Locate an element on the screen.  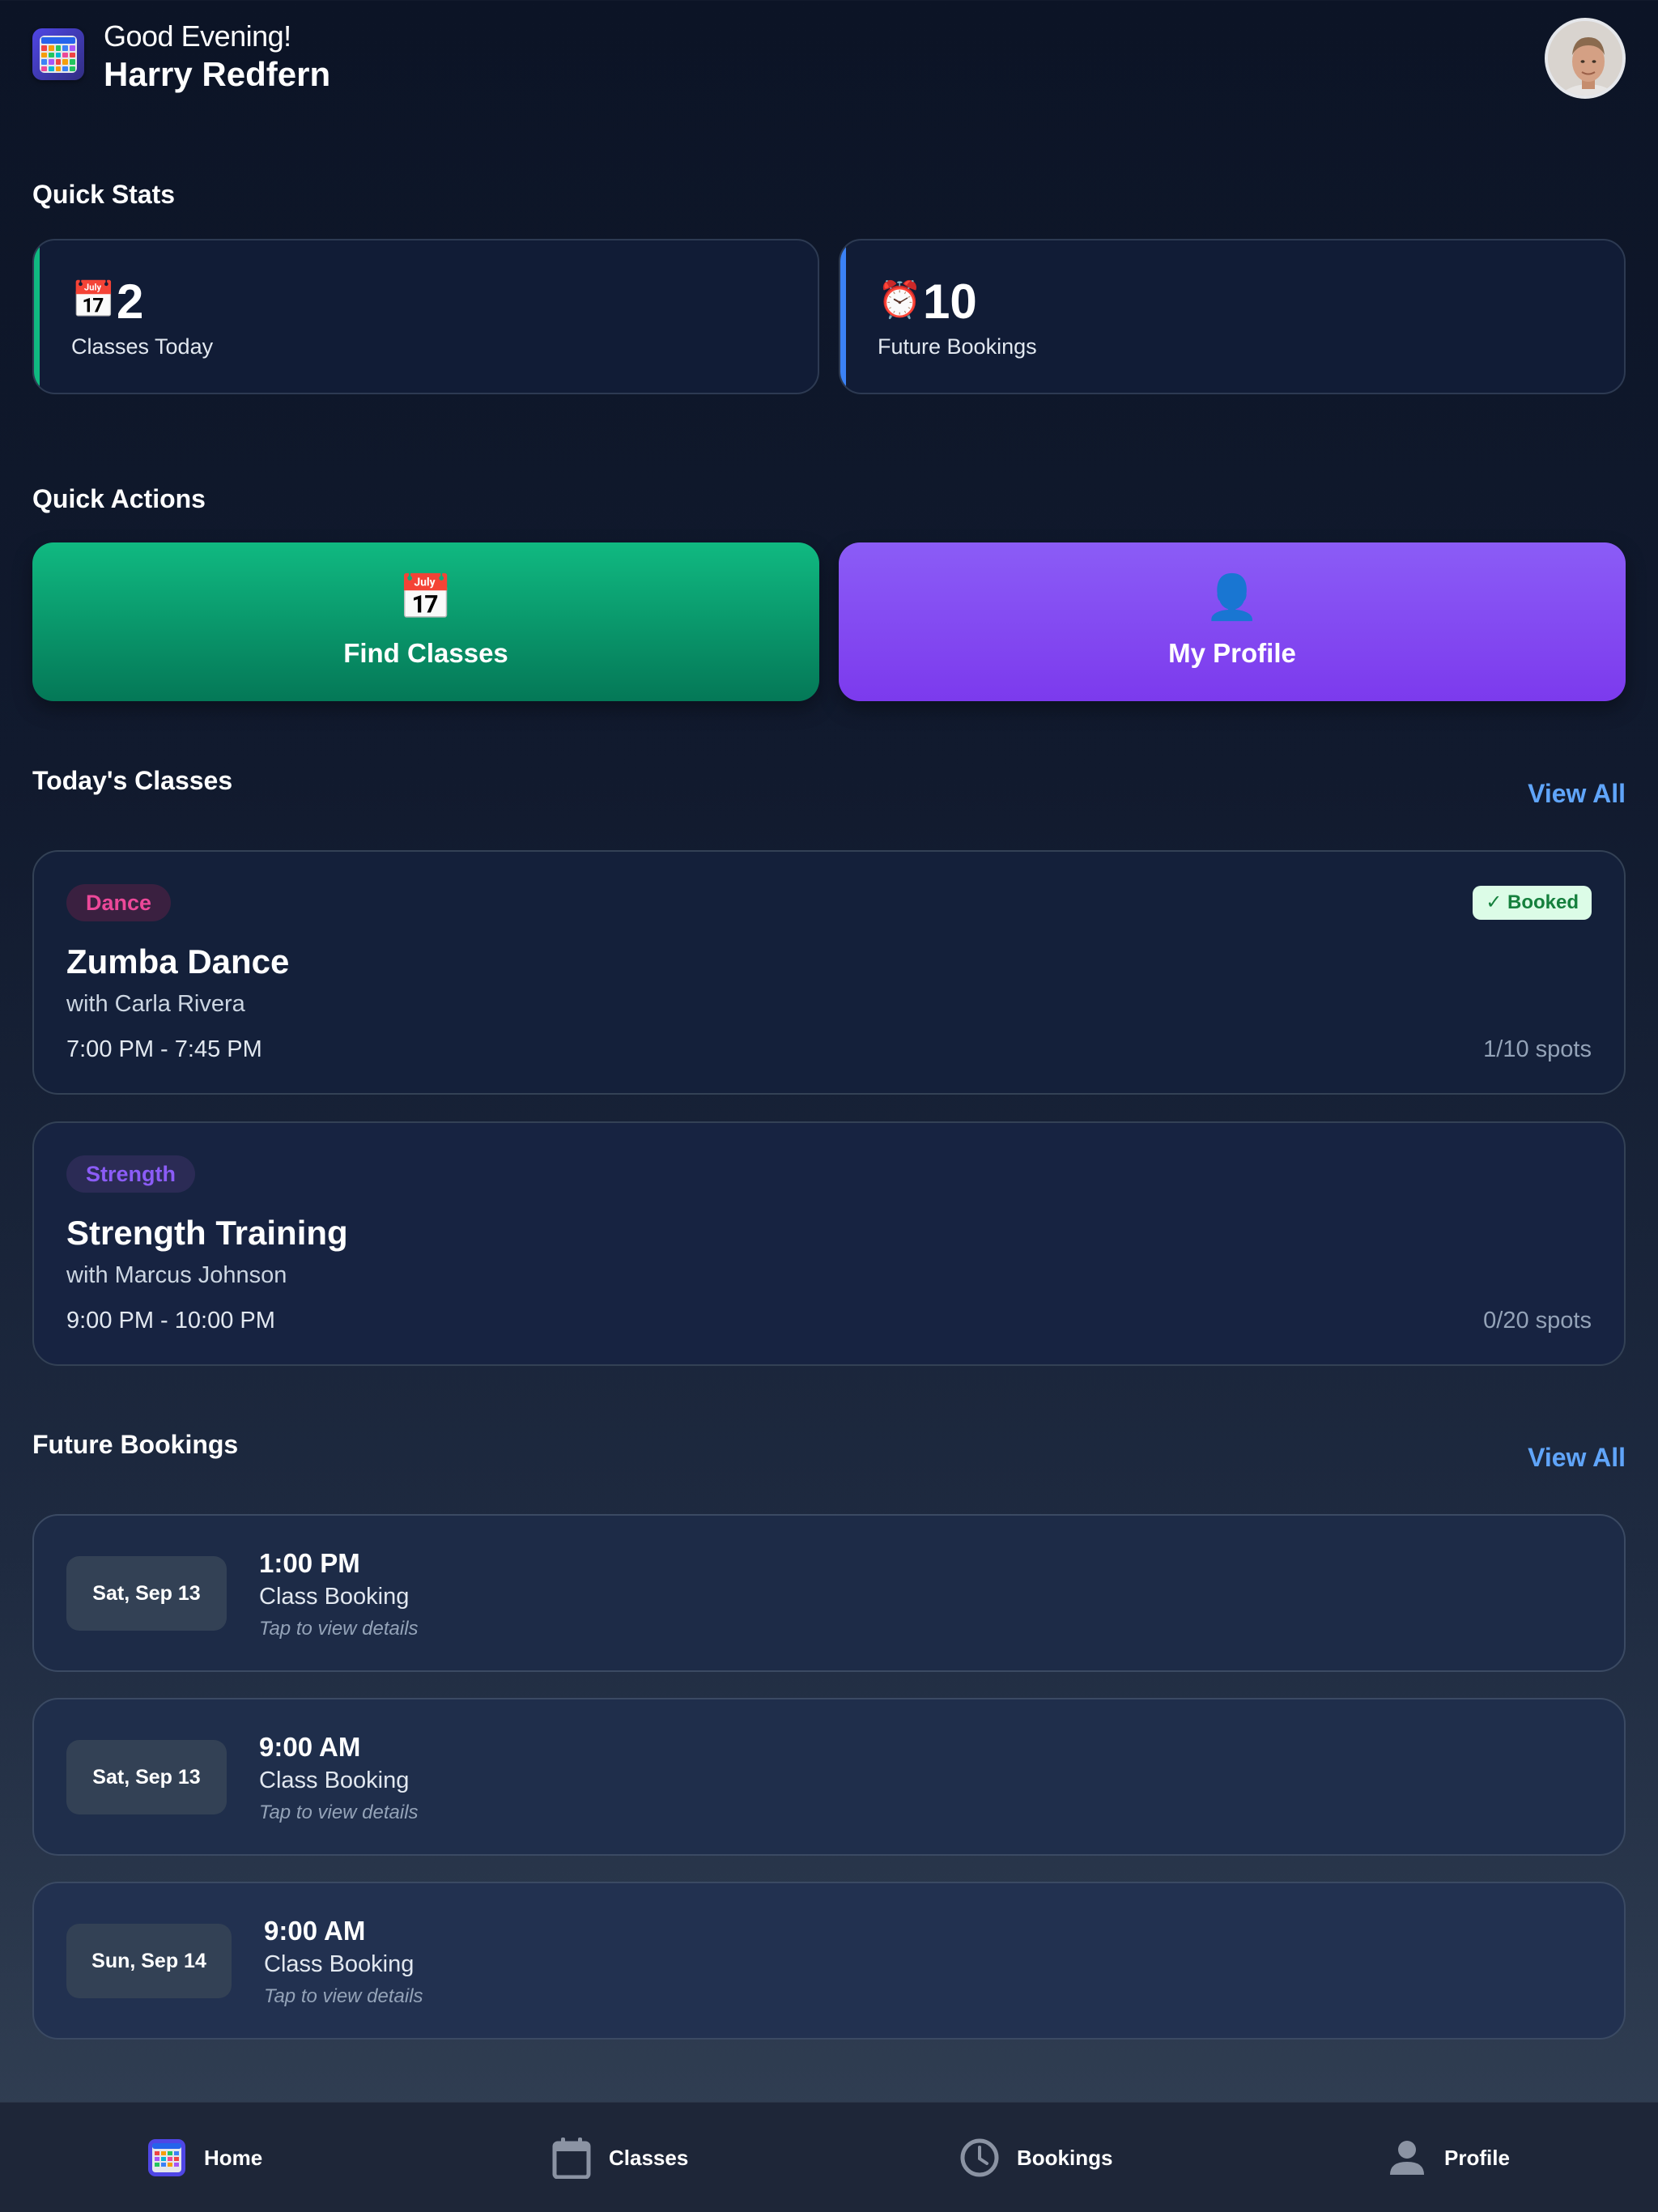
nav-label: Profile is located at coordinates (1477, 2157).